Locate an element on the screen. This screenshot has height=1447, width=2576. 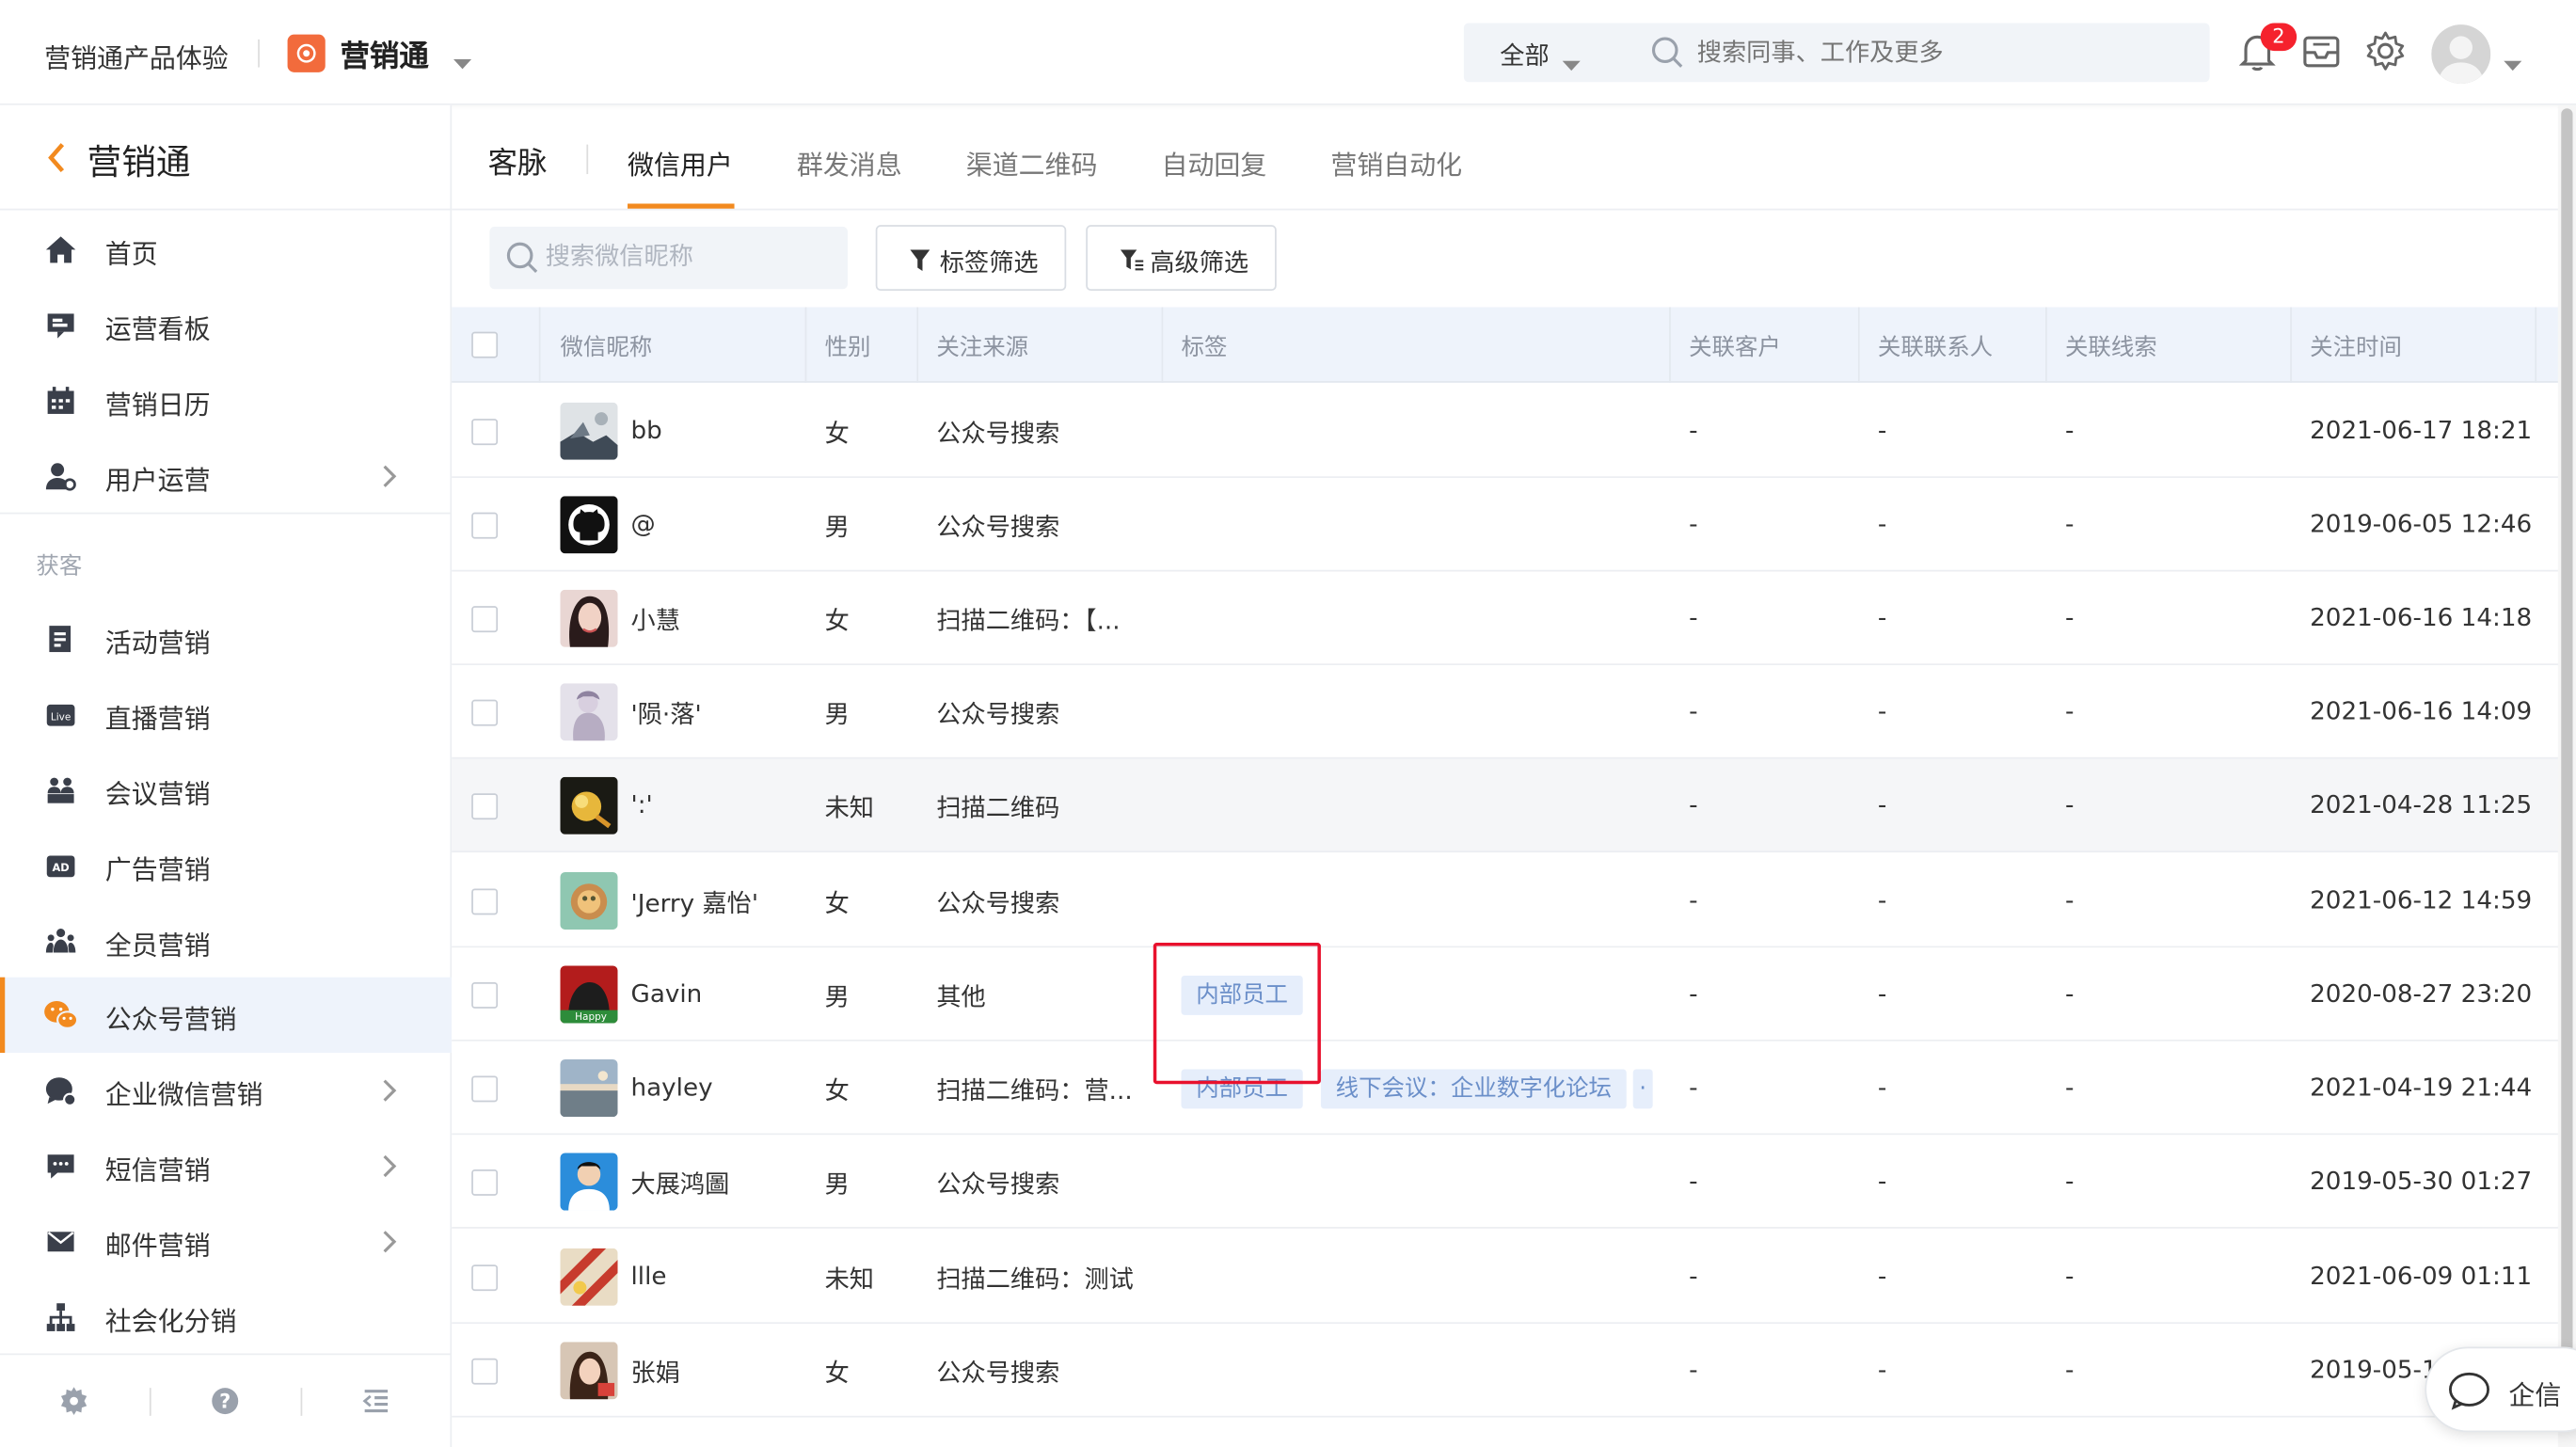
table-row: llle 未知 扫描二维码：测试 - - - 2021-06-09 01:11 is located at coordinates (1514, 1277).